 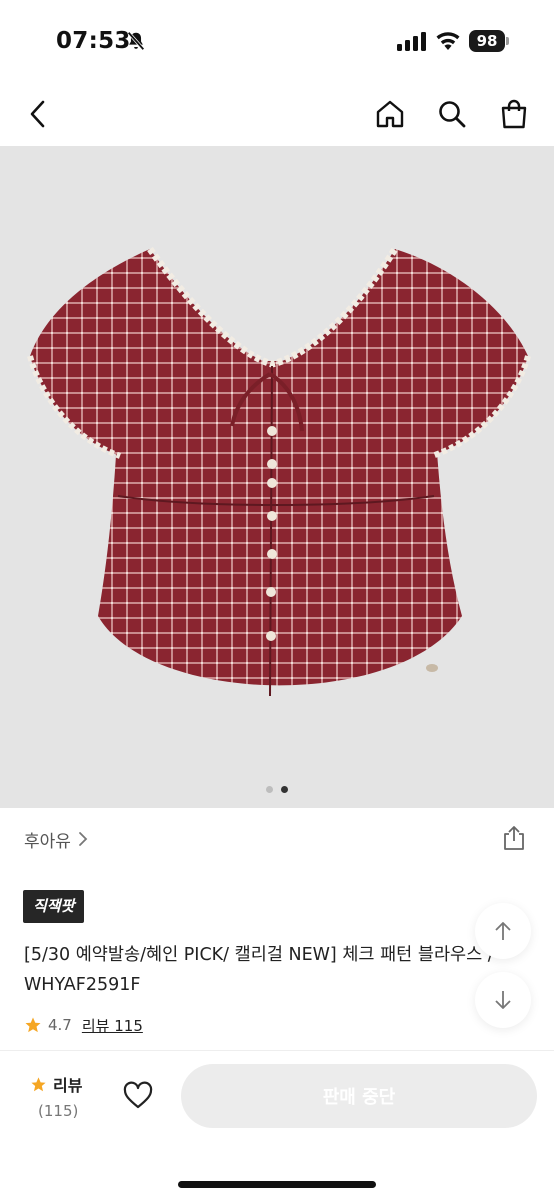 I want to click on shopping-bag-icon, so click(x=514, y=114).